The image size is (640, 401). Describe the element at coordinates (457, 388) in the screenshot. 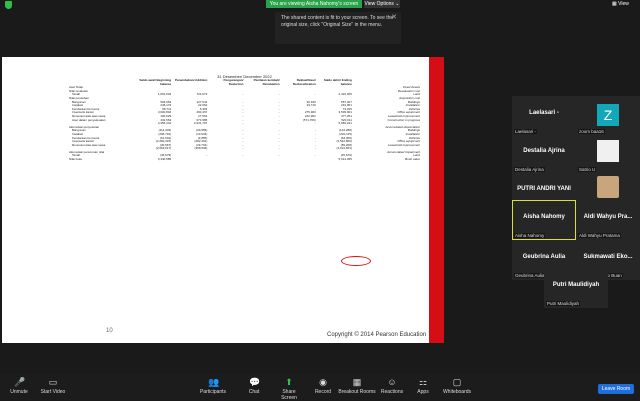

I see `whiteboards-button: ▢ Whiteboards` at that location.